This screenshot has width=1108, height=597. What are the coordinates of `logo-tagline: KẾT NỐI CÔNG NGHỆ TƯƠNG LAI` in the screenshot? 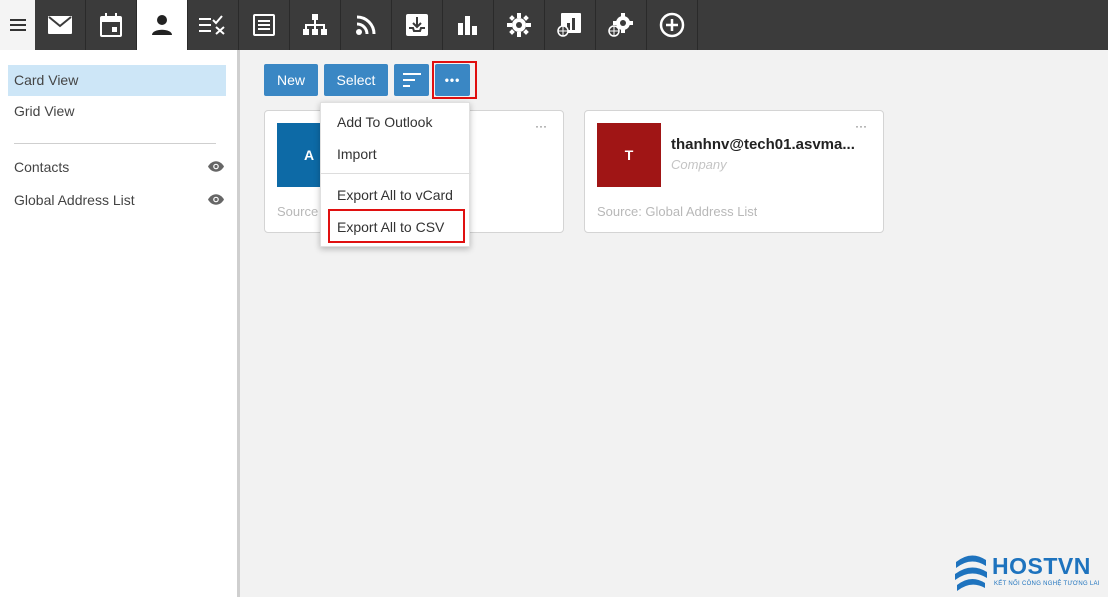 It's located at (1047, 584).